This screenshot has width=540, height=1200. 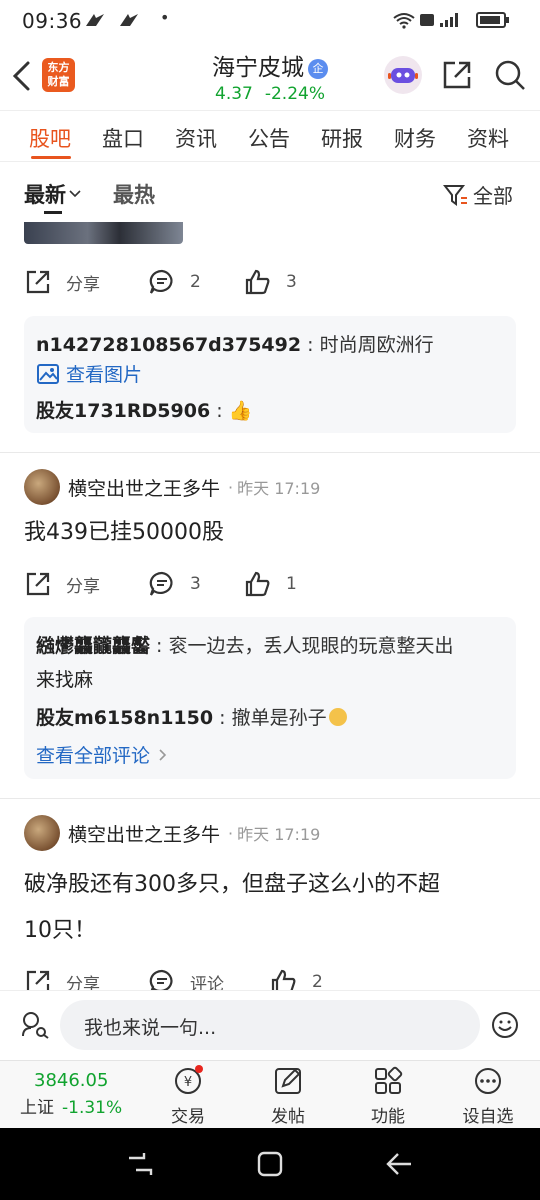 What do you see at coordinates (274, 533) in the screenshot?
I see `post-content: 我439已挂50000股` at bounding box center [274, 533].